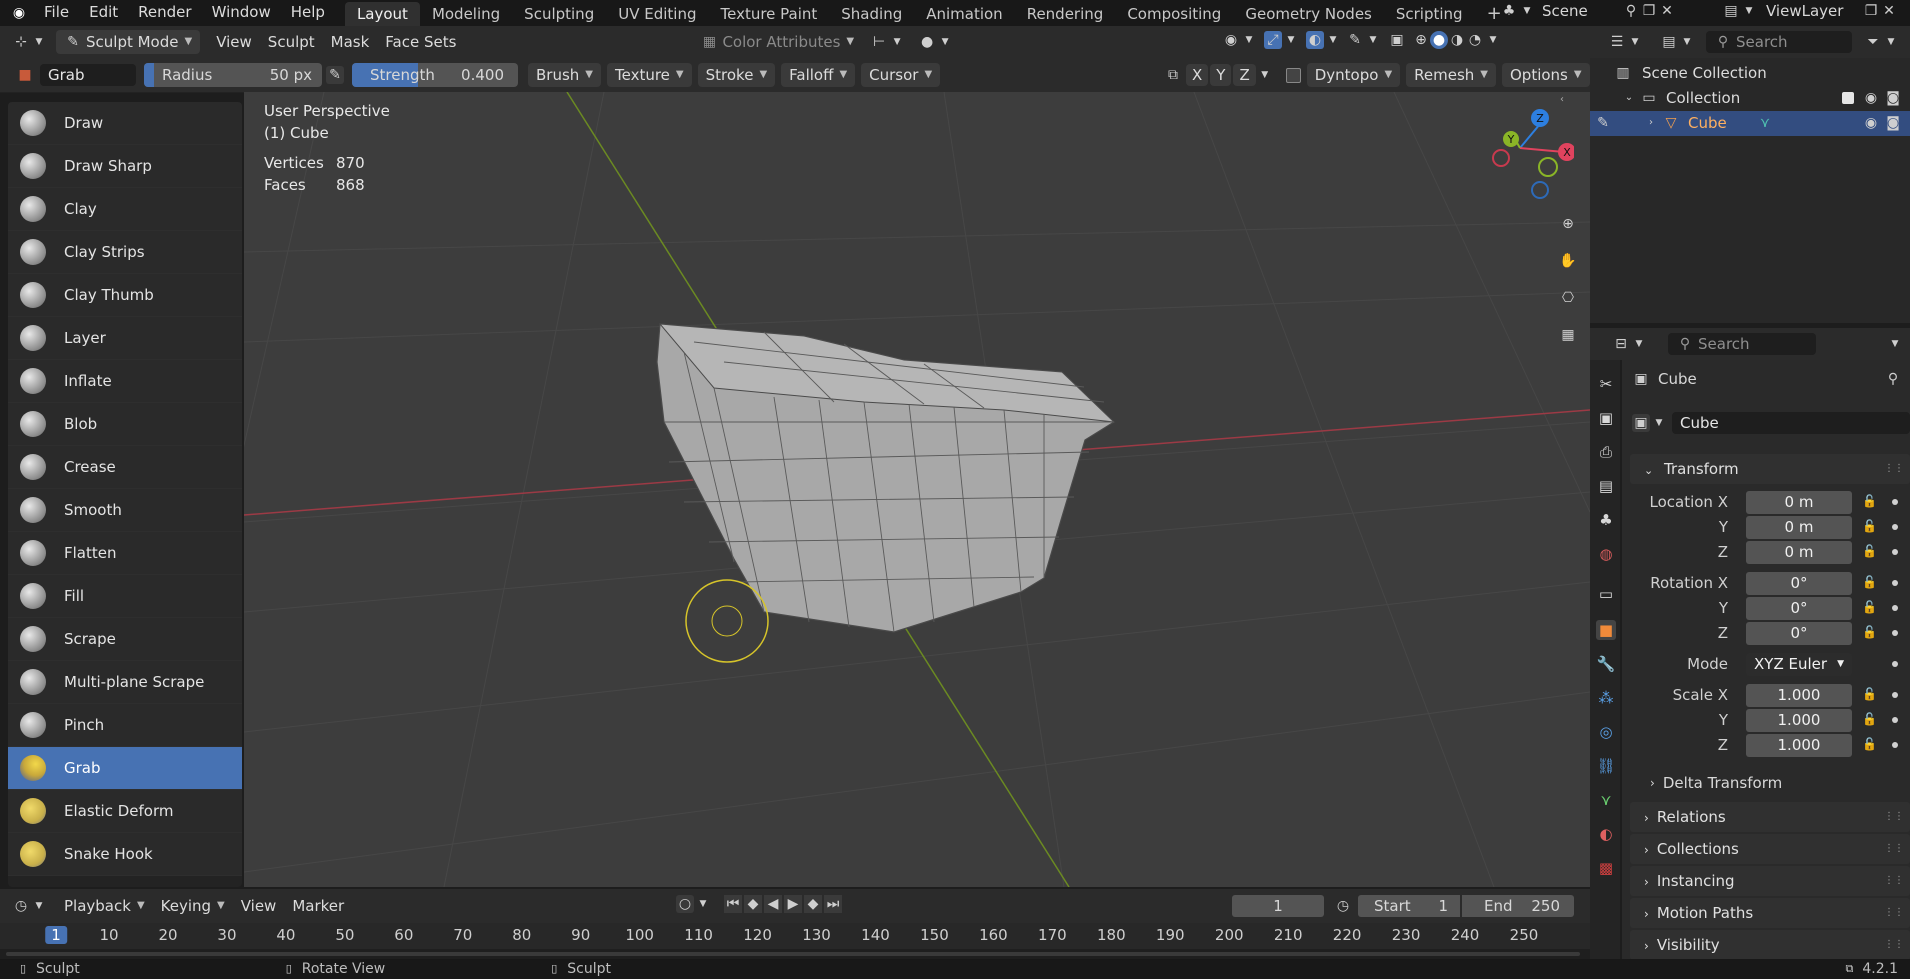  I want to click on symmetry-x-toggle: X, so click(1197, 75).